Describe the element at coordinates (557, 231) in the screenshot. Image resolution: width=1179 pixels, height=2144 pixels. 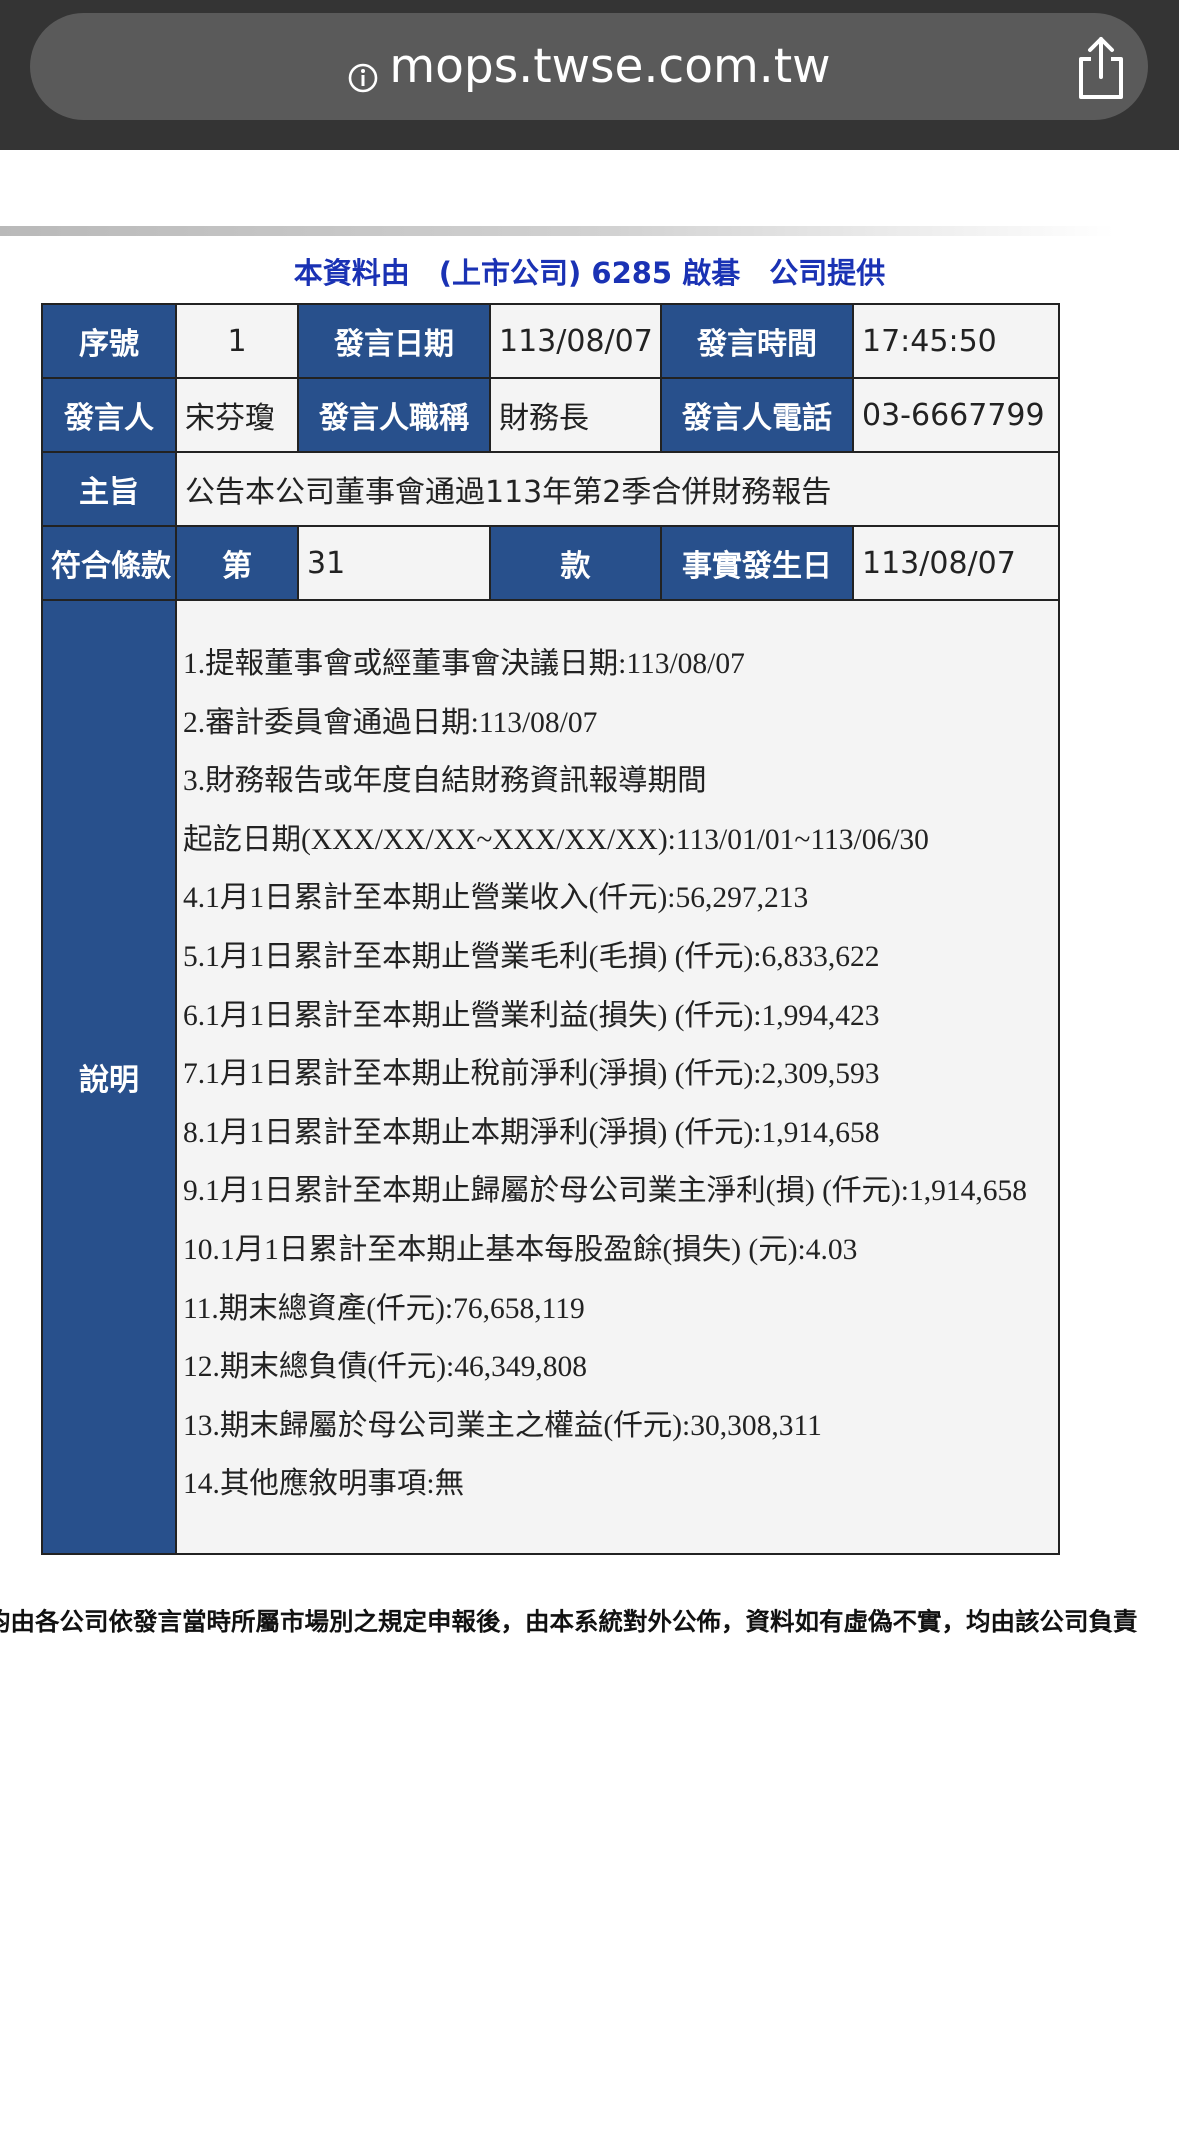
I see `header-divider` at that location.